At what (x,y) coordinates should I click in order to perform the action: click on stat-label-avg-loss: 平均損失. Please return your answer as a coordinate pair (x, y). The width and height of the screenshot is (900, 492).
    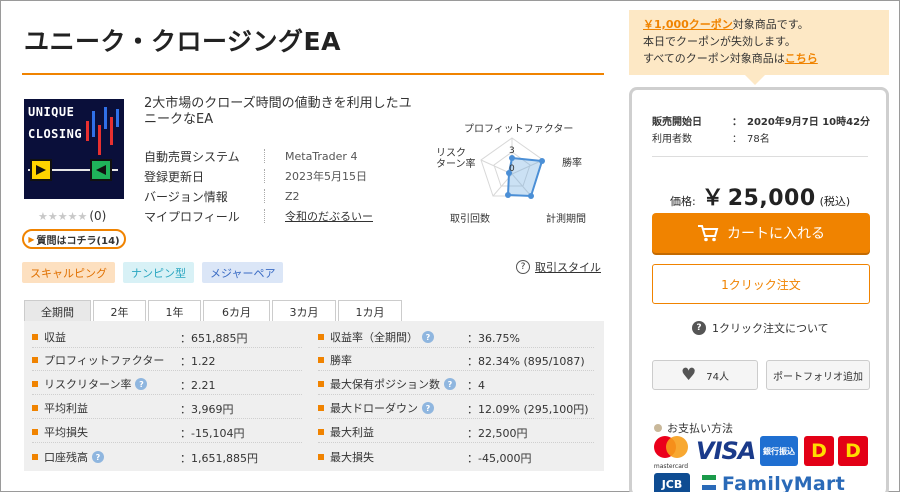
    Looking at the image, I should click on (60, 432).